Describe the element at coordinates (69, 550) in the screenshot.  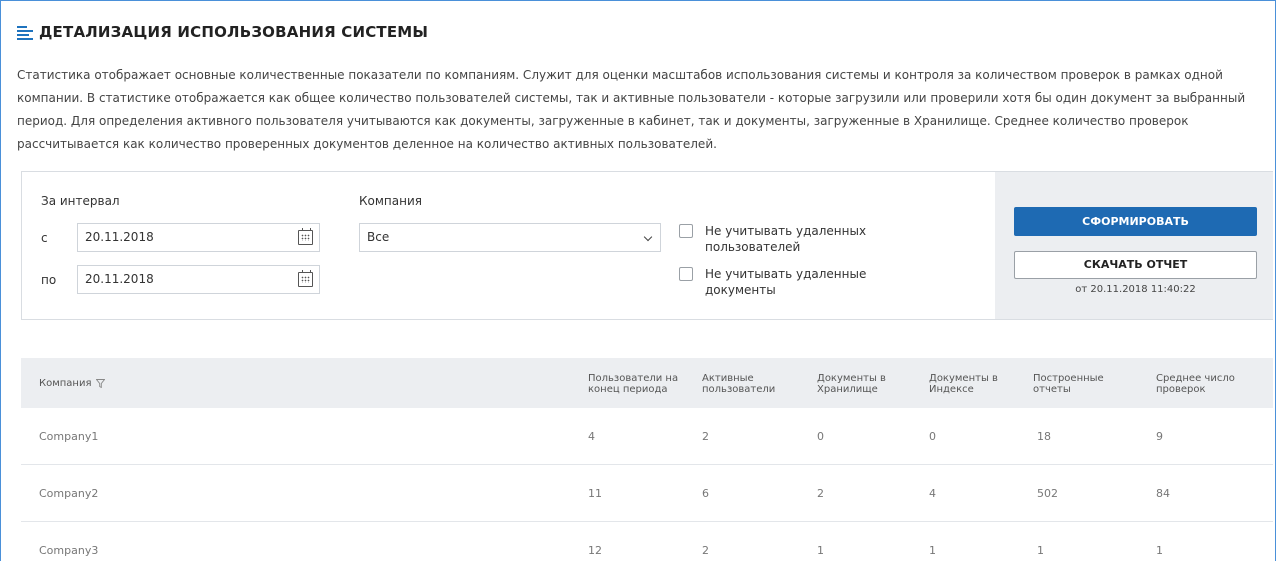
I see `cell-company: Company3` at that location.